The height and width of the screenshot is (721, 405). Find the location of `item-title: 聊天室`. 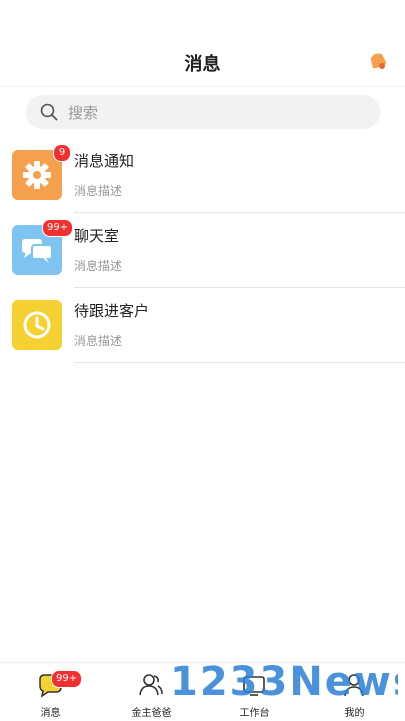

item-title: 聊天室 is located at coordinates (97, 236).